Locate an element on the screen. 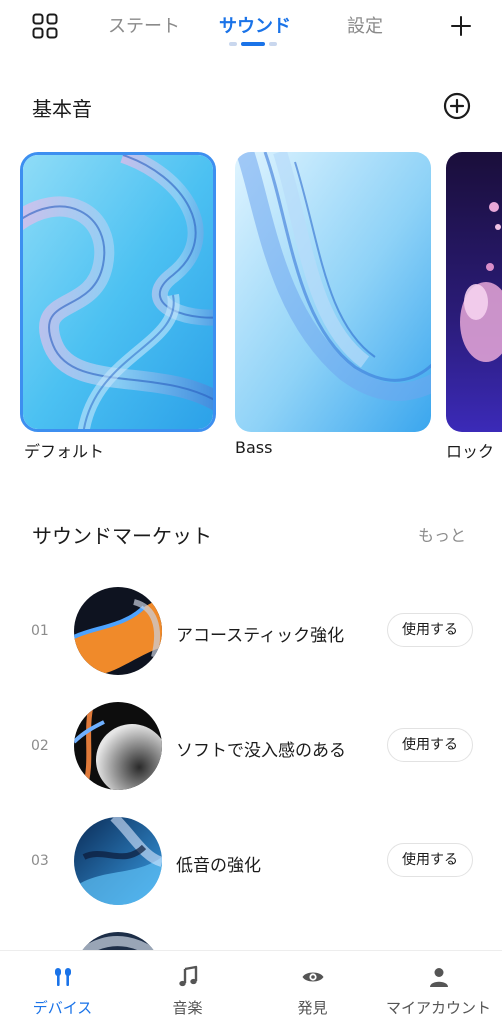 The width and height of the screenshot is (502, 1024). sound-card-default is located at coordinates (118, 292).